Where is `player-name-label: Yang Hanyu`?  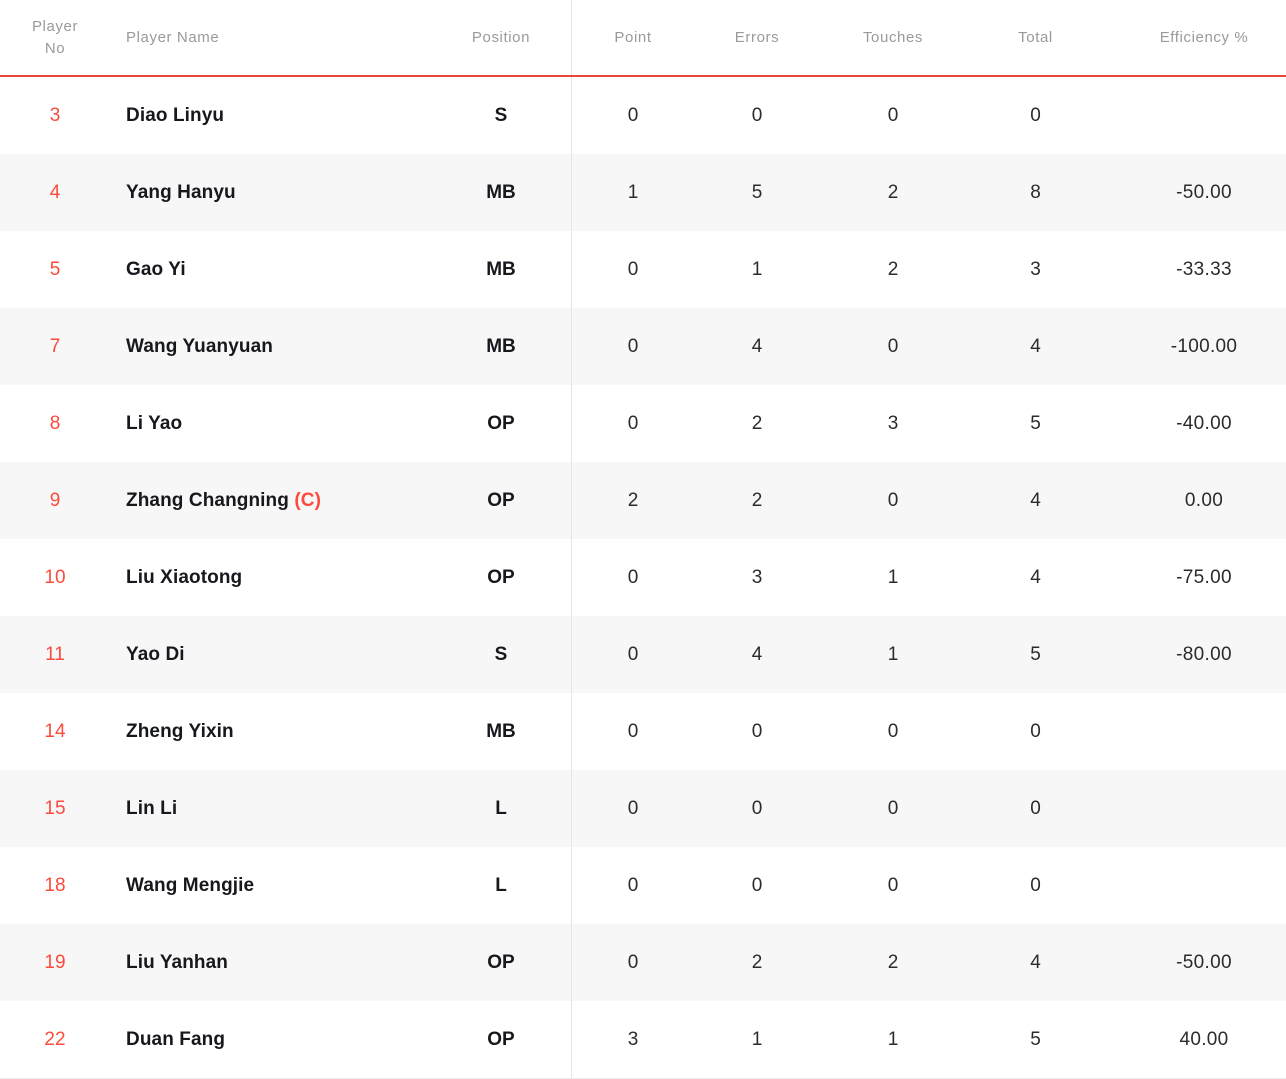
player-name-label: Yang Hanyu is located at coordinates (181, 192).